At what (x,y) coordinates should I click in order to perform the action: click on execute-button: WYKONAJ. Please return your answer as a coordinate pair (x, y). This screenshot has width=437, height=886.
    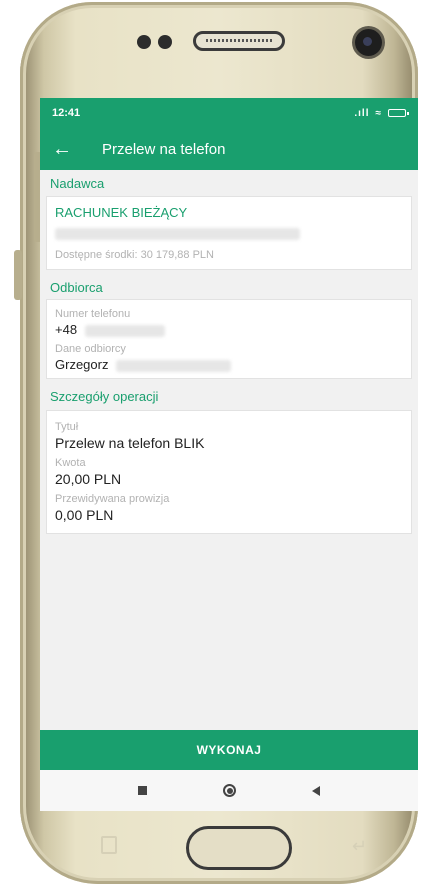
    Looking at the image, I should click on (229, 750).